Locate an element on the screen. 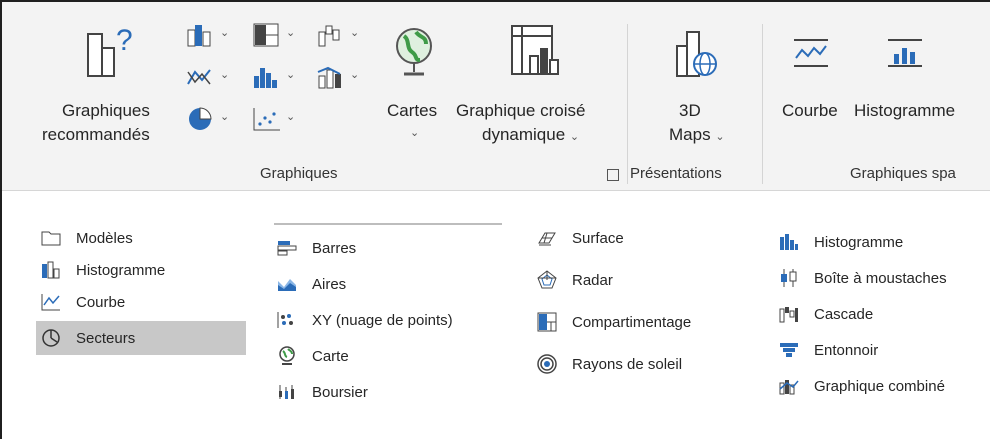 The height and width of the screenshot is (439, 990). dialog-launcher-icon is located at coordinates (613, 175).